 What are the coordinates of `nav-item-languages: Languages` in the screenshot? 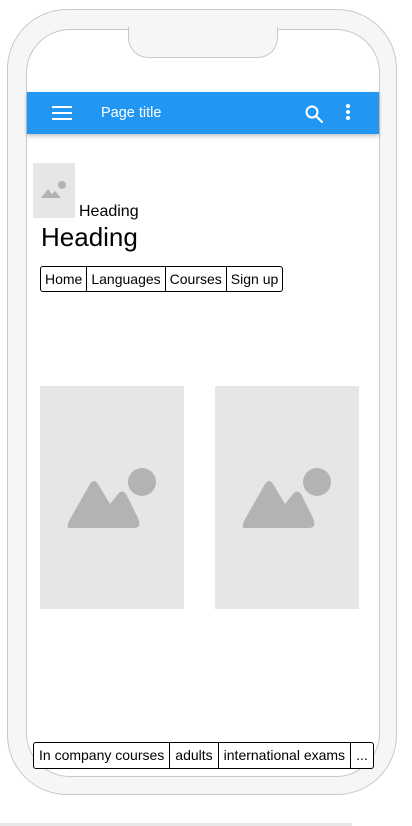 It's located at (125, 279).